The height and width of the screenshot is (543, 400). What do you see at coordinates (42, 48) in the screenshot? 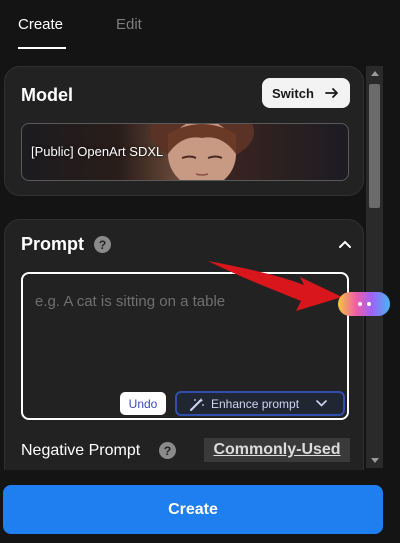
I see `active-tab-indicator` at bounding box center [42, 48].